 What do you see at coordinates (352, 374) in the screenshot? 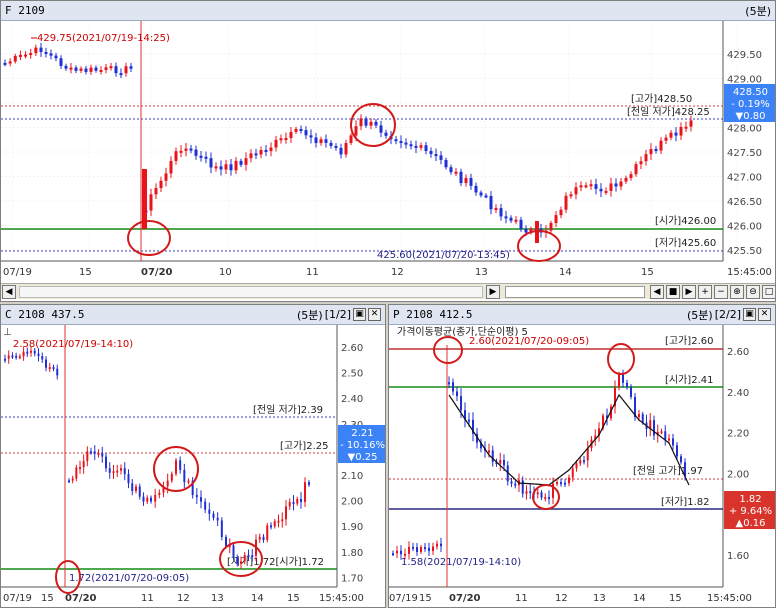
I see `y-tick-label: 2.50` at bounding box center [352, 374].